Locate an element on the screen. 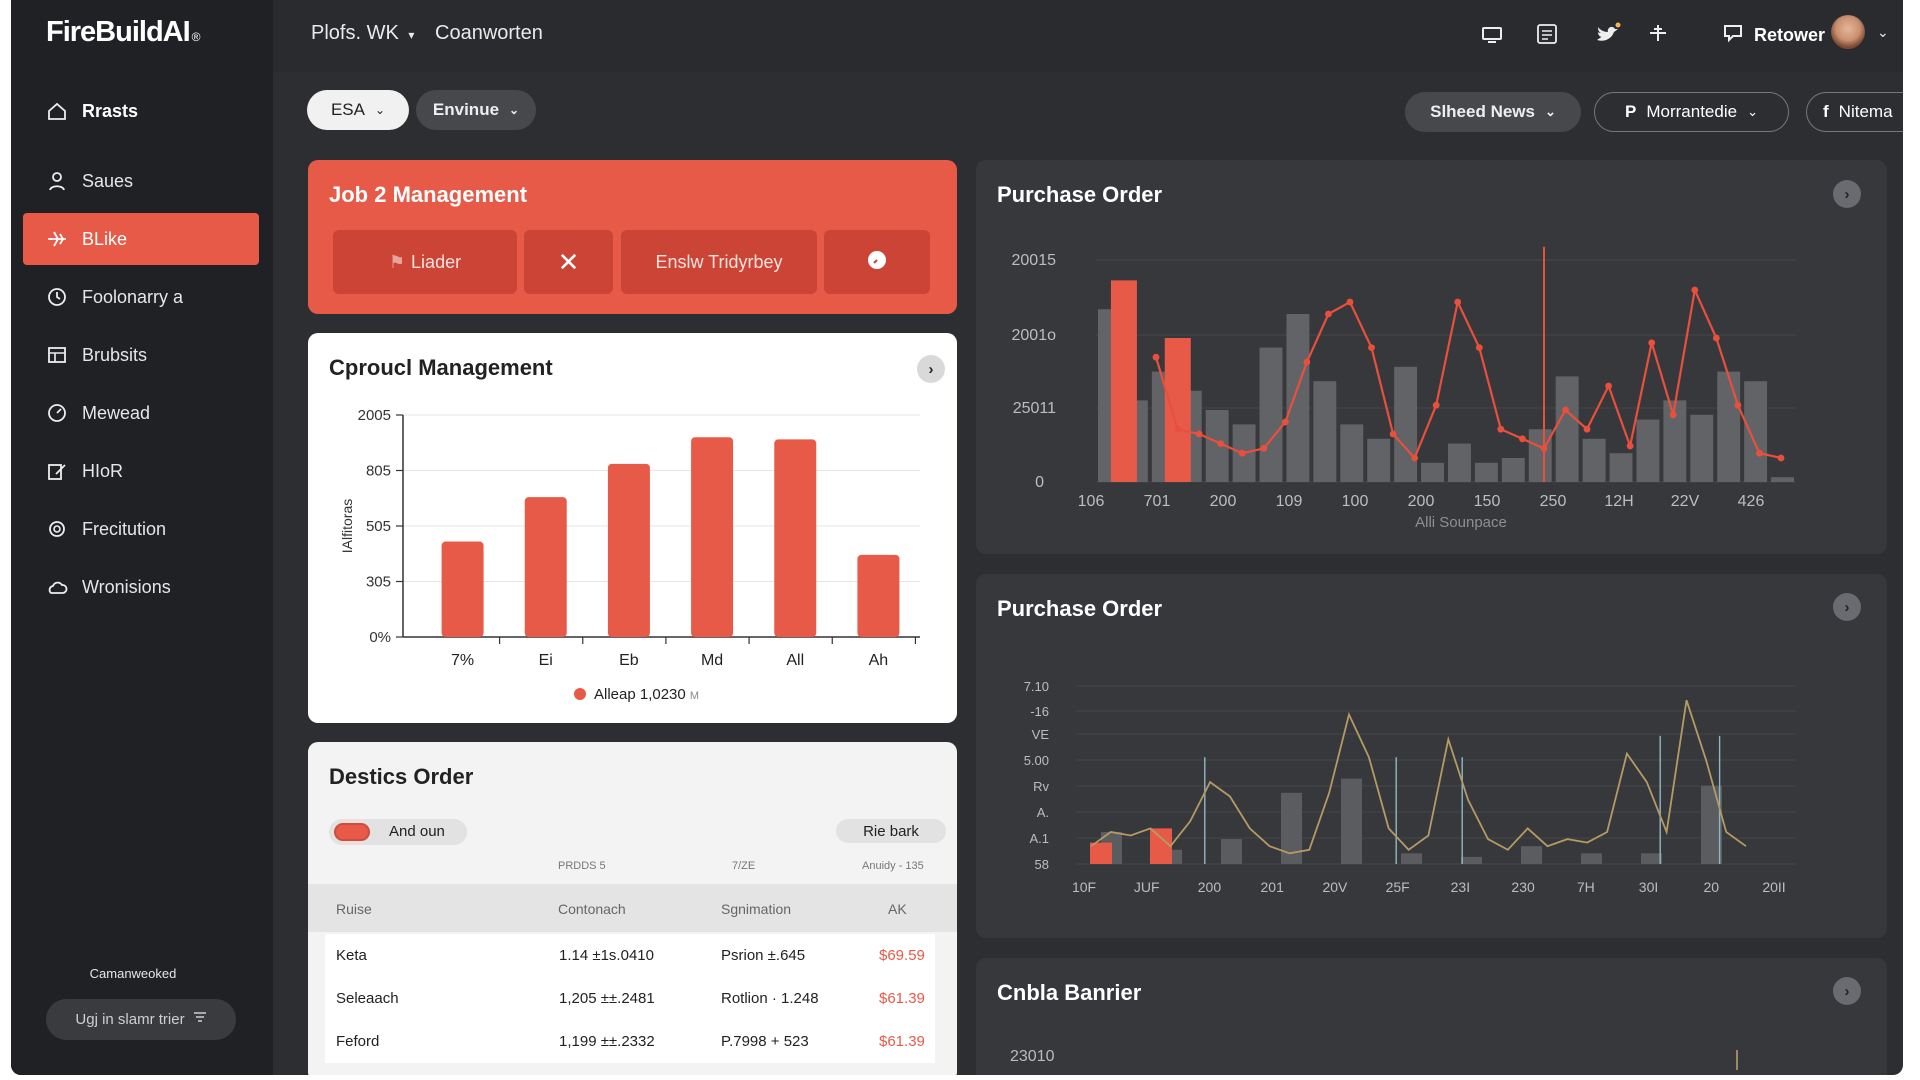 The width and height of the screenshot is (1920, 1080). sidebar-item-label: Frecitution is located at coordinates (124, 528).